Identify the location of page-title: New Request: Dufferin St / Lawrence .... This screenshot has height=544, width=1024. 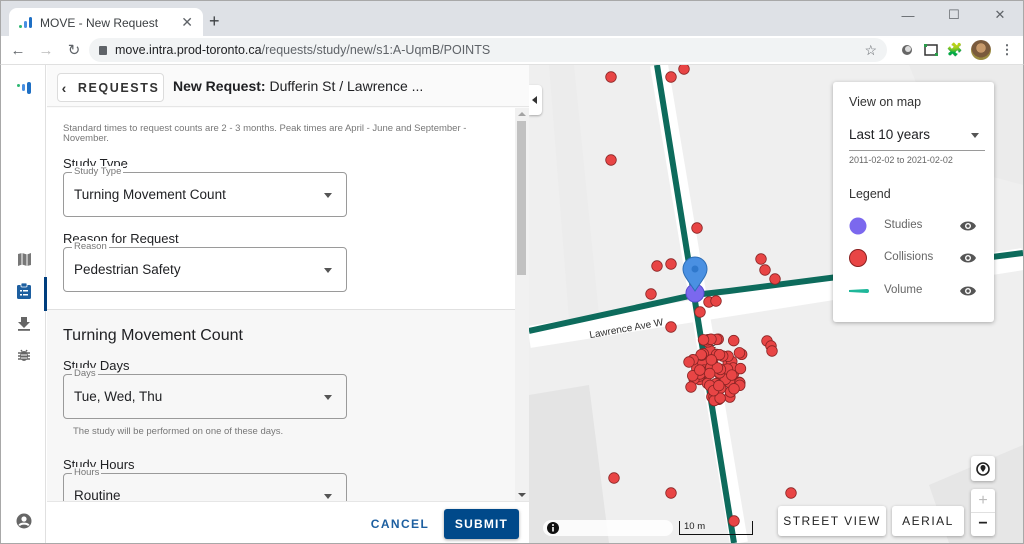
(298, 86).